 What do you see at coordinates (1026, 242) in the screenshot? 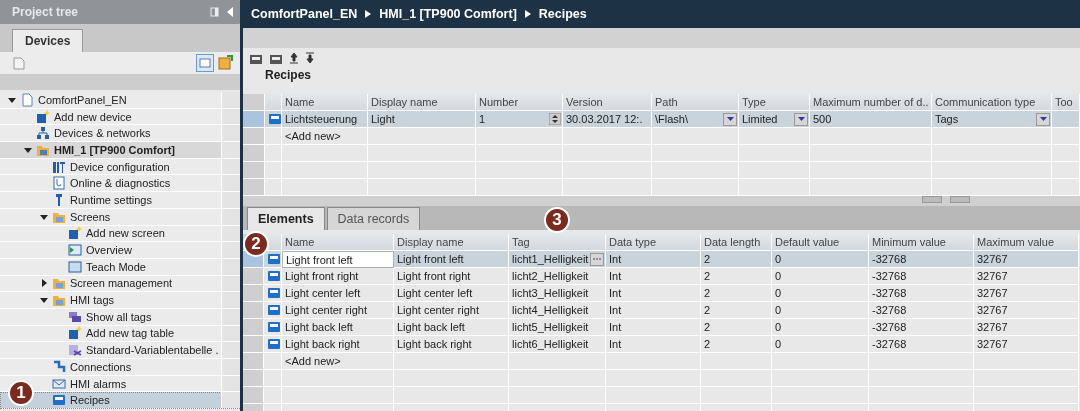
I see `column-header: Maximum value` at bounding box center [1026, 242].